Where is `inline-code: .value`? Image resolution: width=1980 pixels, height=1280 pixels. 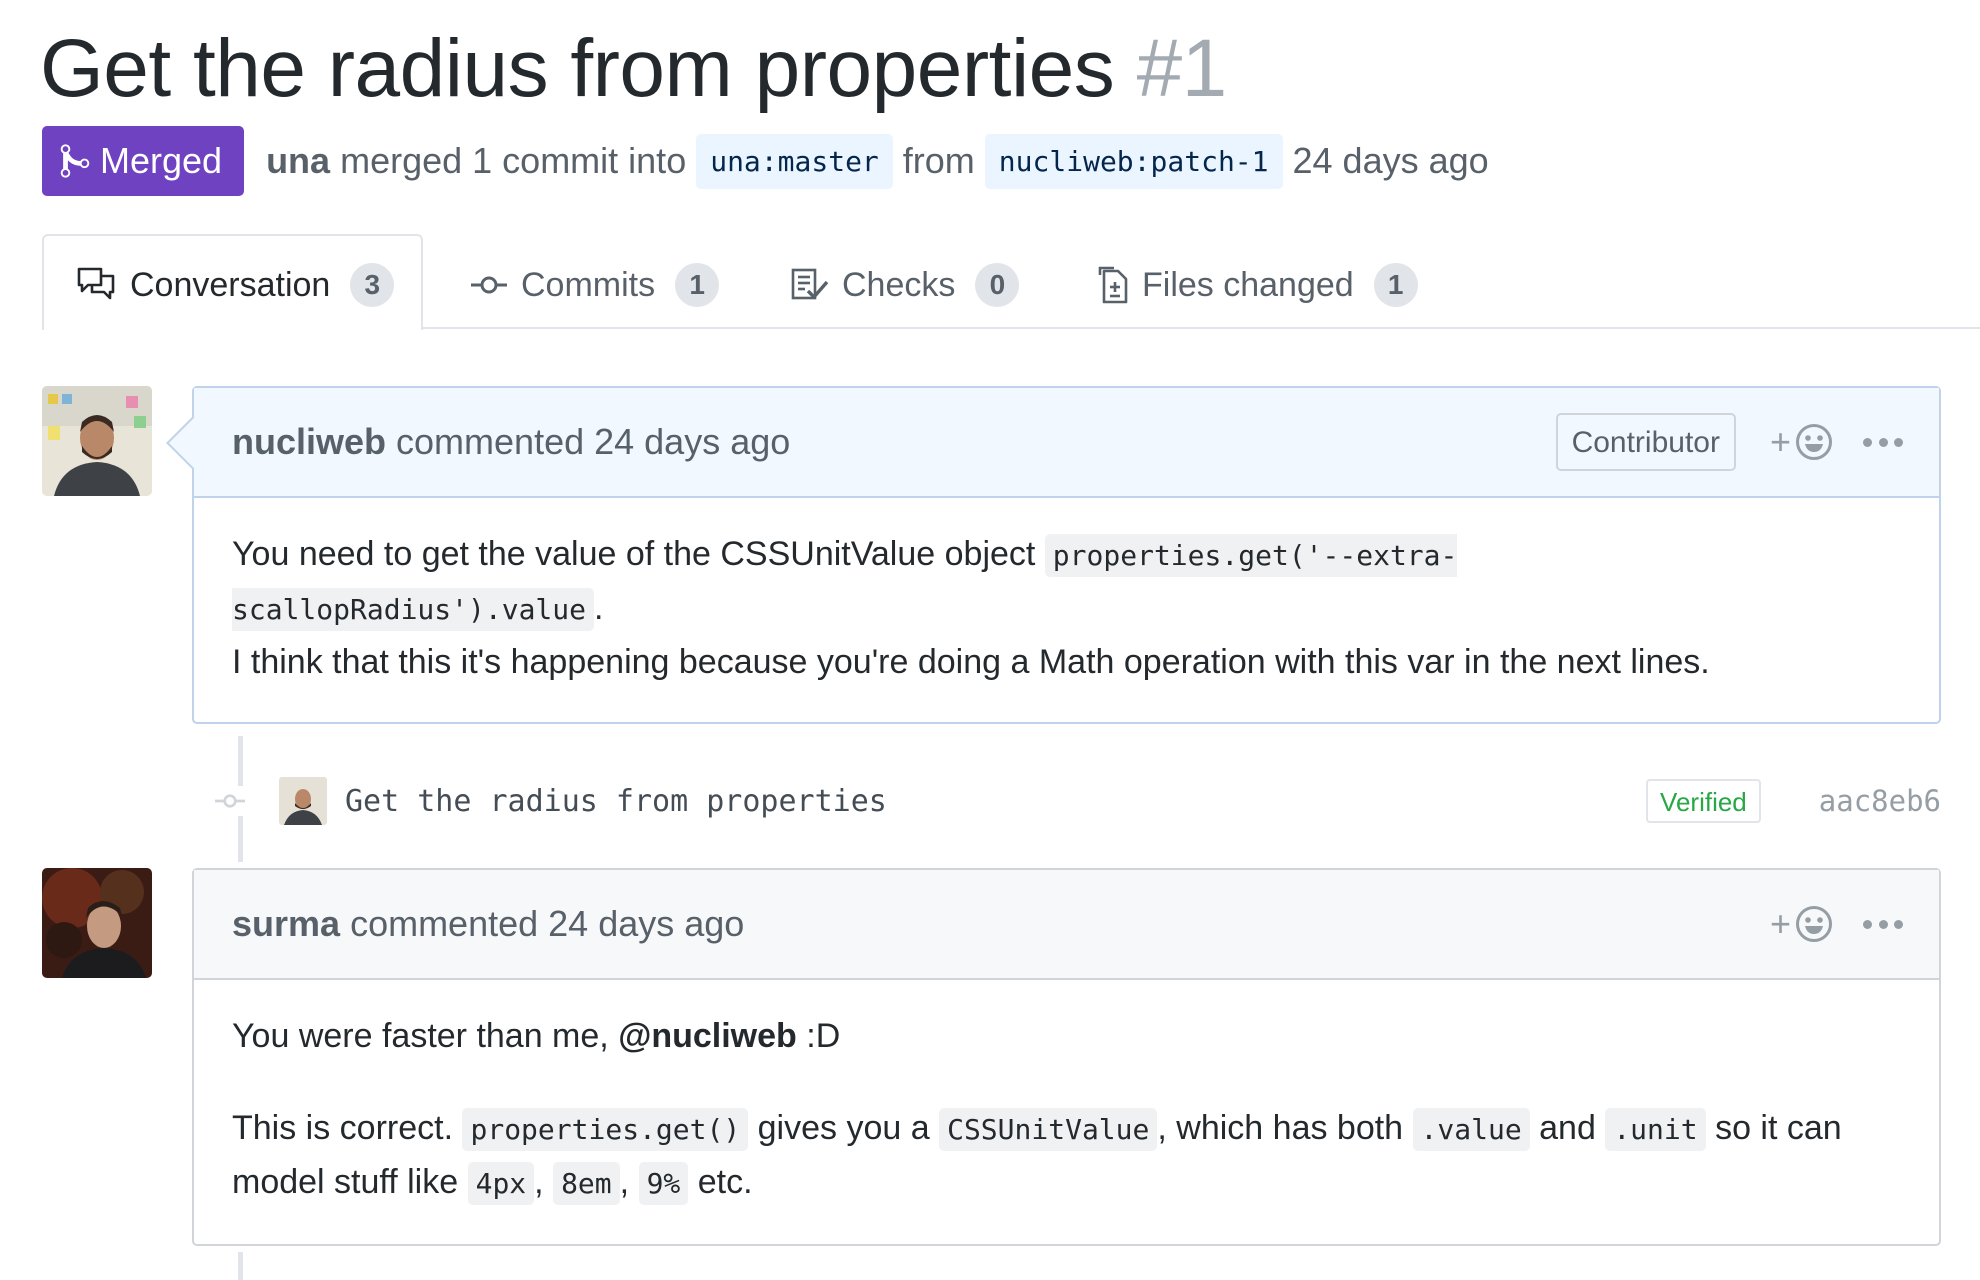 inline-code: .value is located at coordinates (1471, 1129).